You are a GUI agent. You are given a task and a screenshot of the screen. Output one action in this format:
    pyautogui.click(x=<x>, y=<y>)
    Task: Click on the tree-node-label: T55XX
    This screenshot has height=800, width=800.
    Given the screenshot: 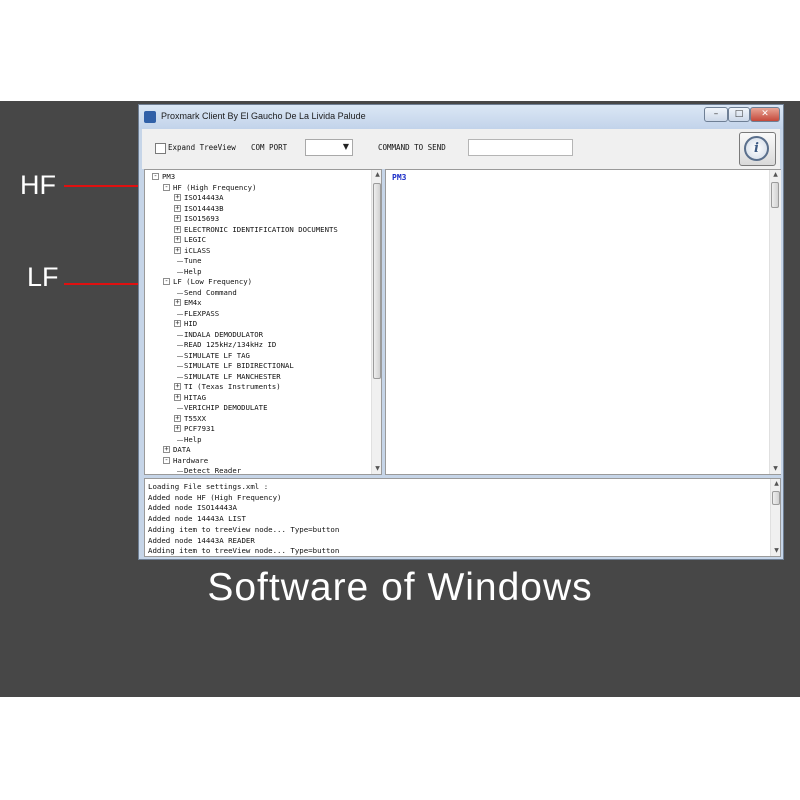 What is the action you would take?
    pyautogui.click(x=195, y=418)
    